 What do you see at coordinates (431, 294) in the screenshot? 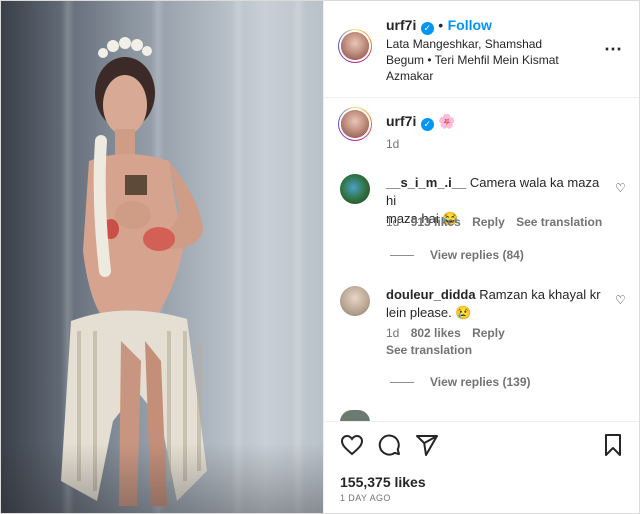
I see `commenter-username: douleur_didda` at bounding box center [431, 294].